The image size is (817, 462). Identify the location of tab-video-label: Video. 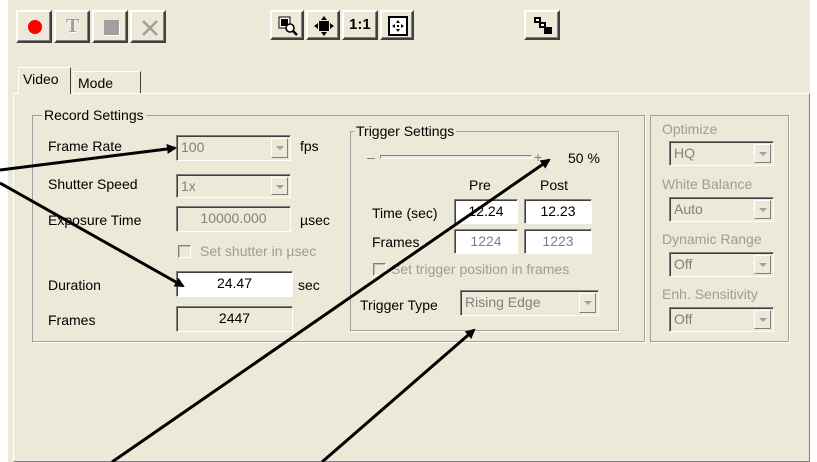
(41, 79).